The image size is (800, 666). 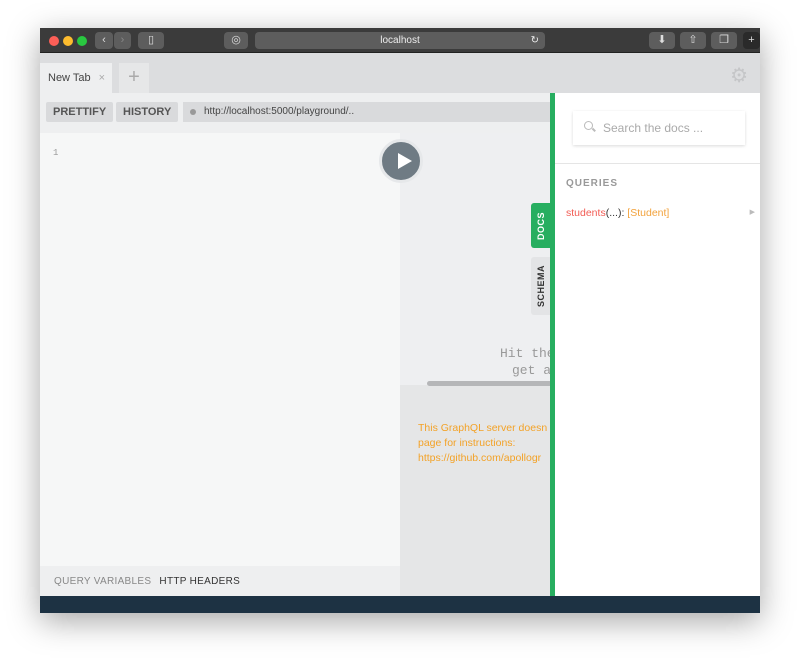 I want to click on line-number: 1, so click(x=56, y=153).